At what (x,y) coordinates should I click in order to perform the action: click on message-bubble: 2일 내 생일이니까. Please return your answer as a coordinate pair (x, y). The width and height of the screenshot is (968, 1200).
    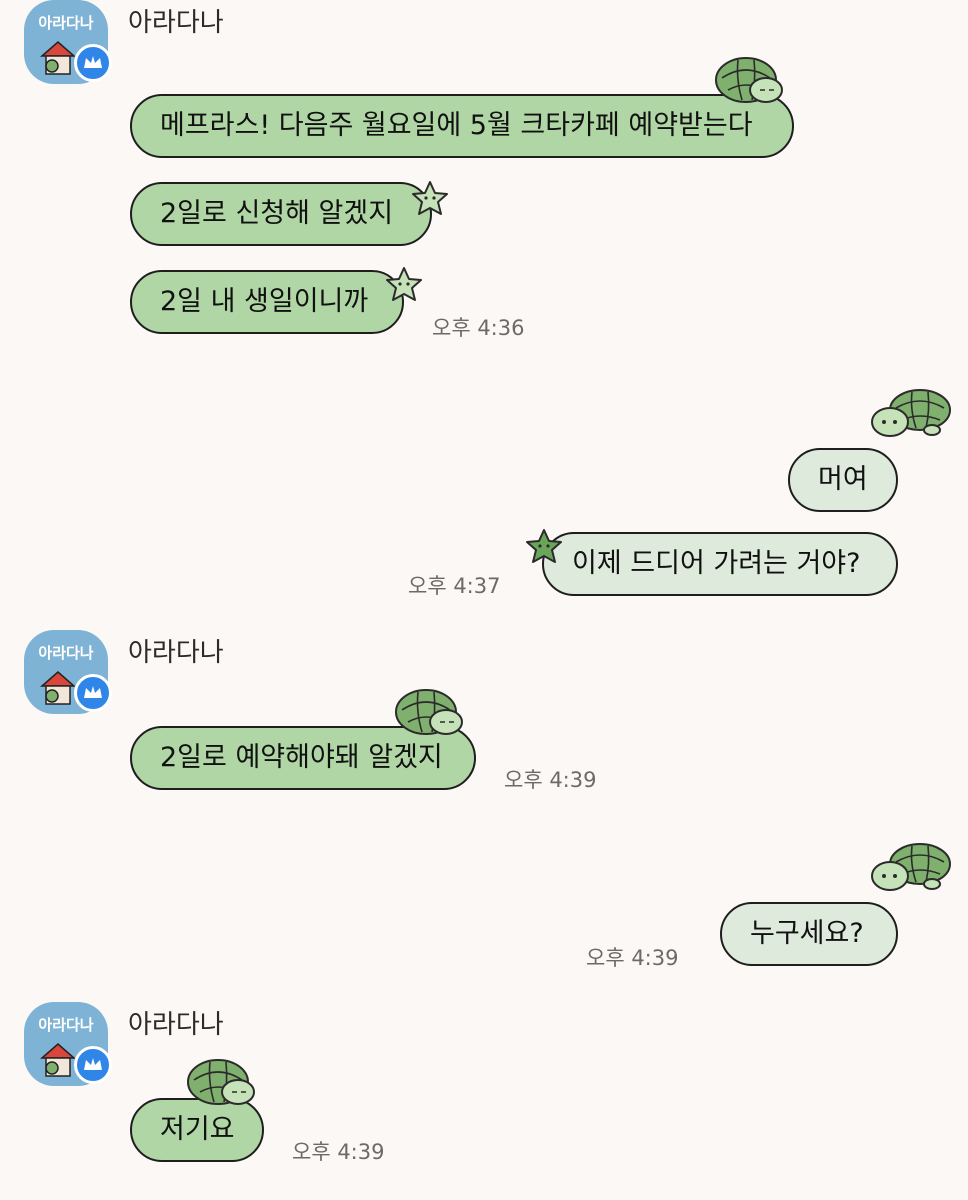
    Looking at the image, I should click on (267, 302).